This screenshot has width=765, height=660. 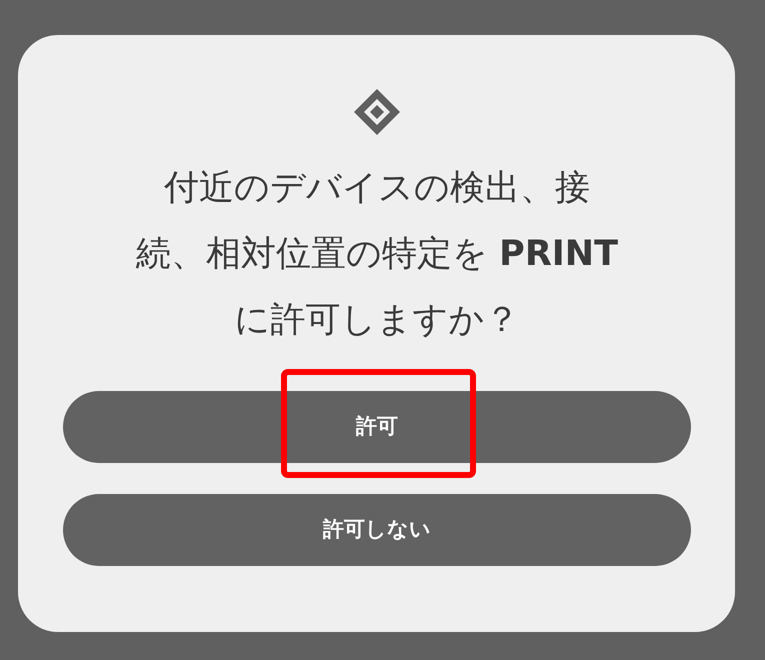 What do you see at coordinates (377, 427) in the screenshot?
I see `allow-button: 許可` at bounding box center [377, 427].